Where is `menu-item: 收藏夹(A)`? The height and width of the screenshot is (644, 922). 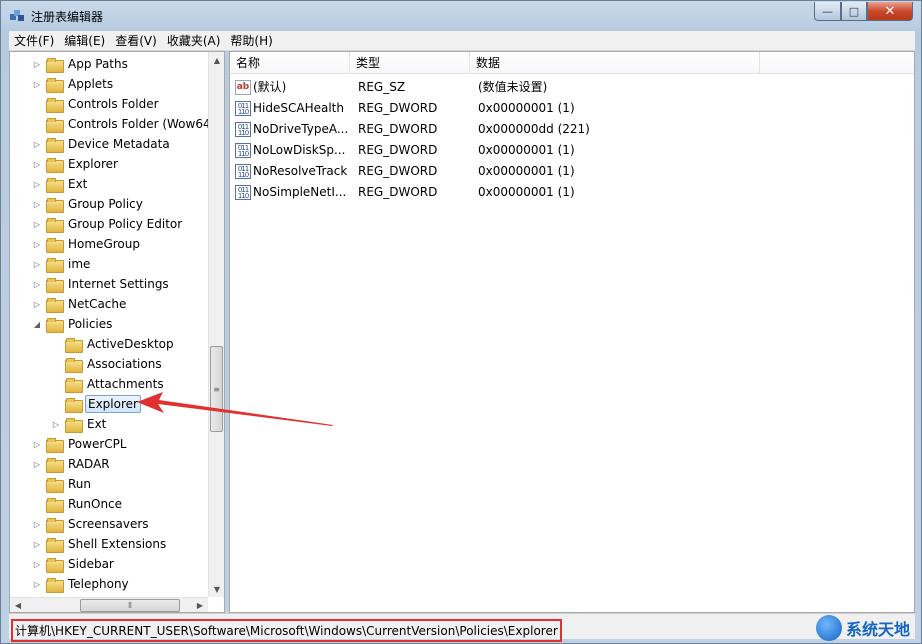 menu-item: 收藏夹(A) is located at coordinates (194, 41).